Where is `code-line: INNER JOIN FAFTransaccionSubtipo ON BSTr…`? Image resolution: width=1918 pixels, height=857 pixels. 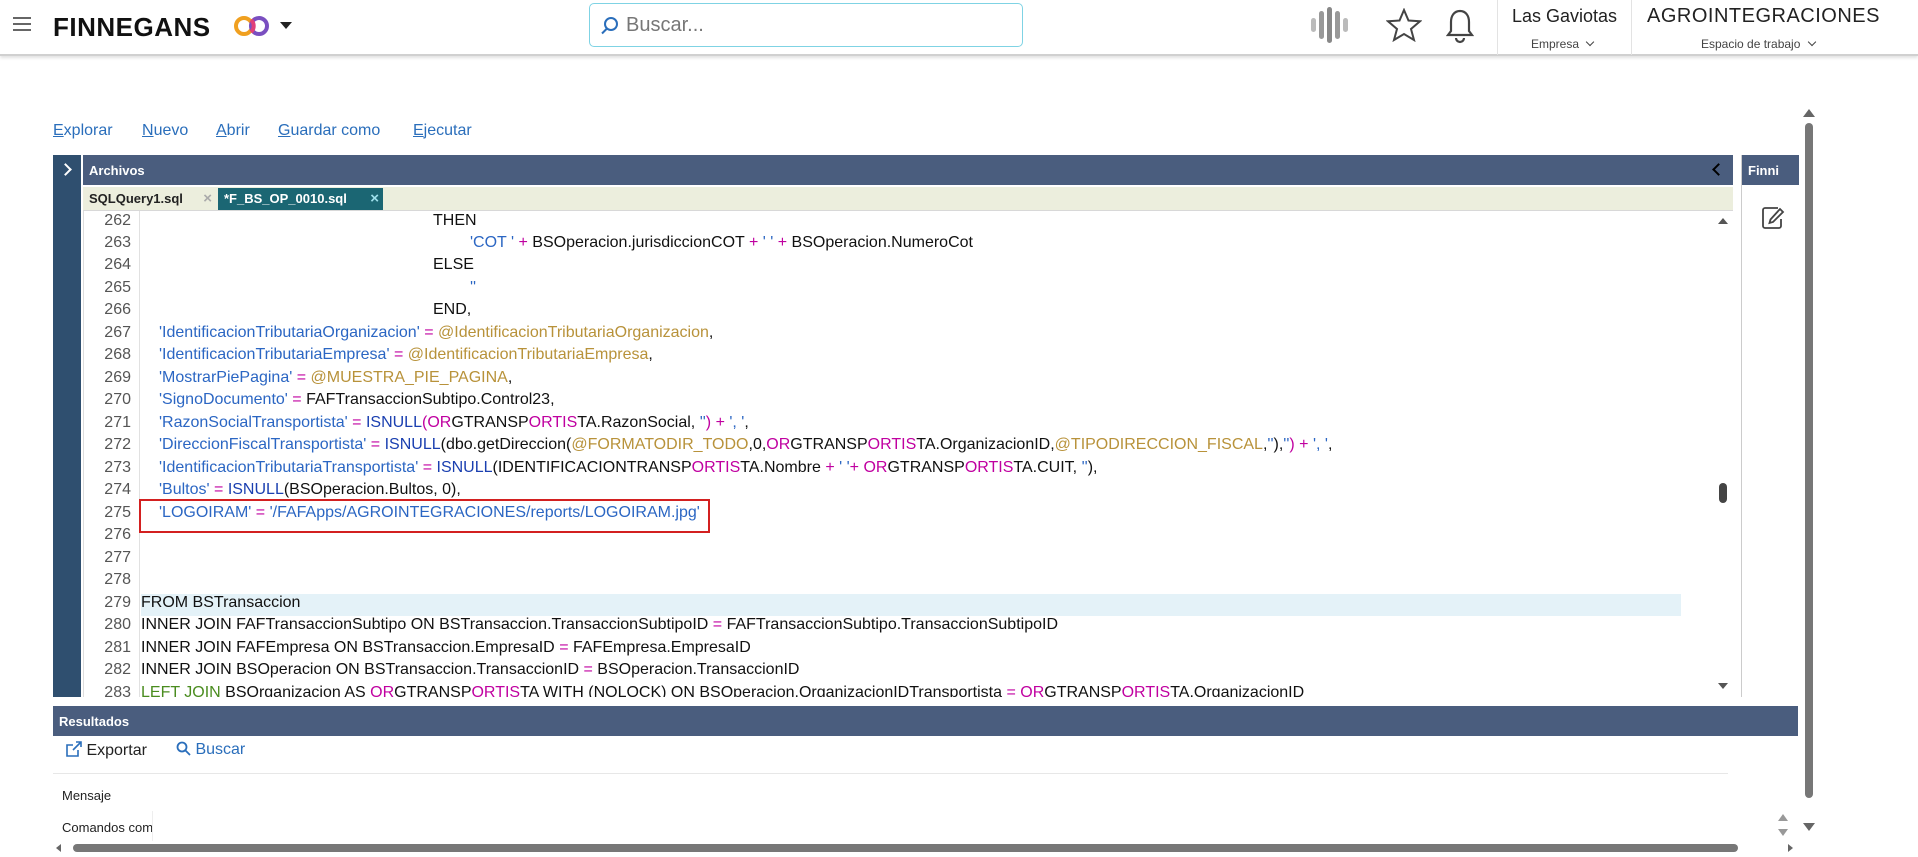 code-line: INNER JOIN FAFTransaccionSubtipo ON BSTr… is located at coordinates (599, 627).